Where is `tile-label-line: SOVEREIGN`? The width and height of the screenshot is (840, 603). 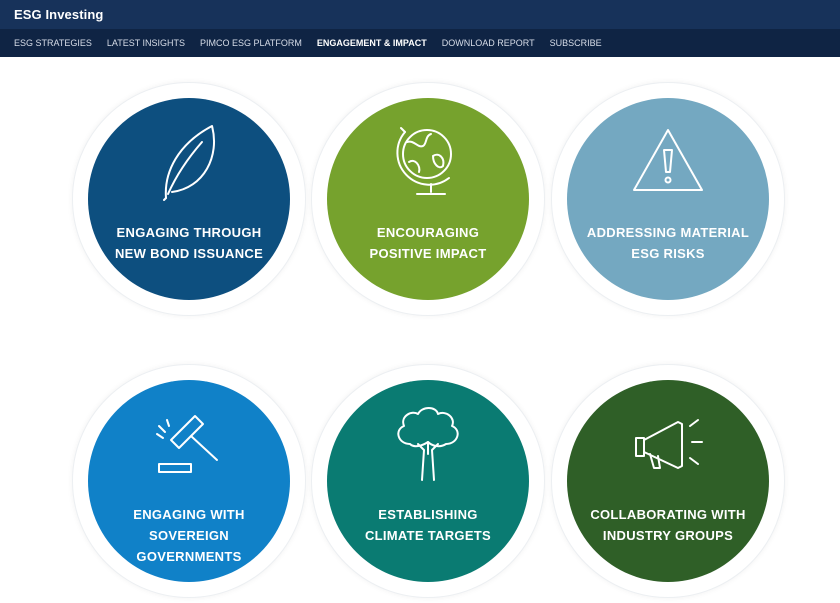
tile-label-line: SOVEREIGN is located at coordinates (189, 535).